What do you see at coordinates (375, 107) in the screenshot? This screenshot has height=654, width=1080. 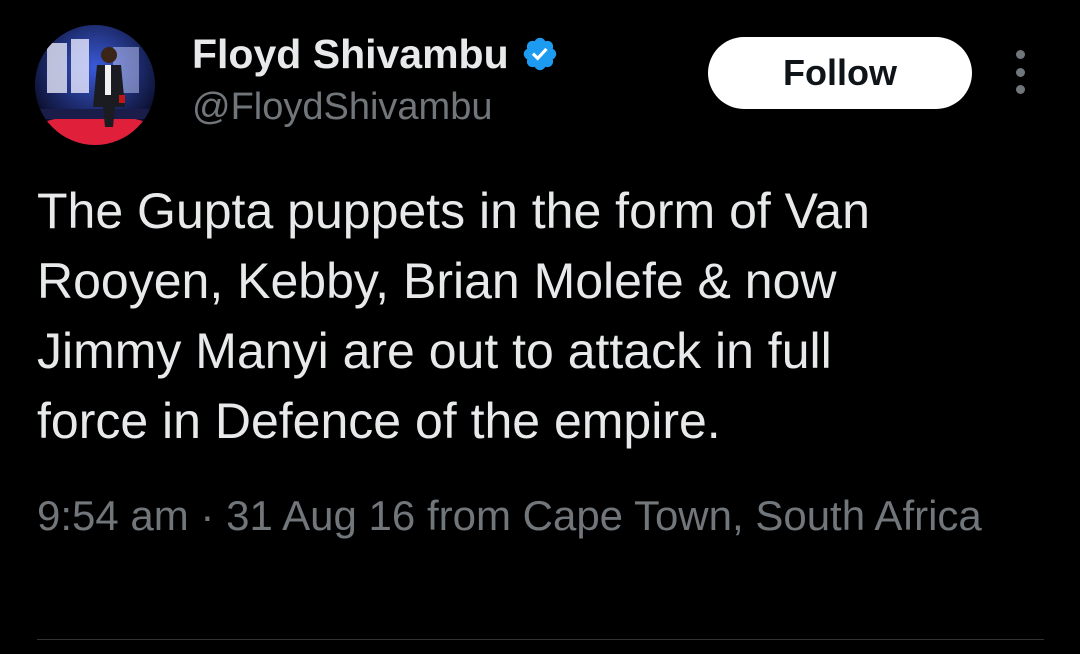 I see `user-handle: @FloydShivambu` at bounding box center [375, 107].